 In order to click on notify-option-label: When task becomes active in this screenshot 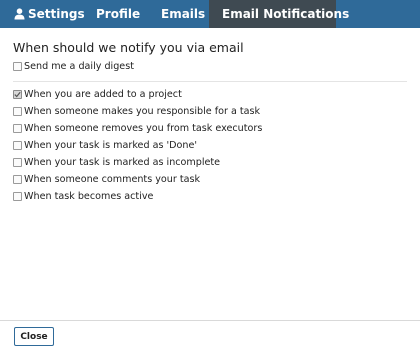, I will do `click(89, 196)`.